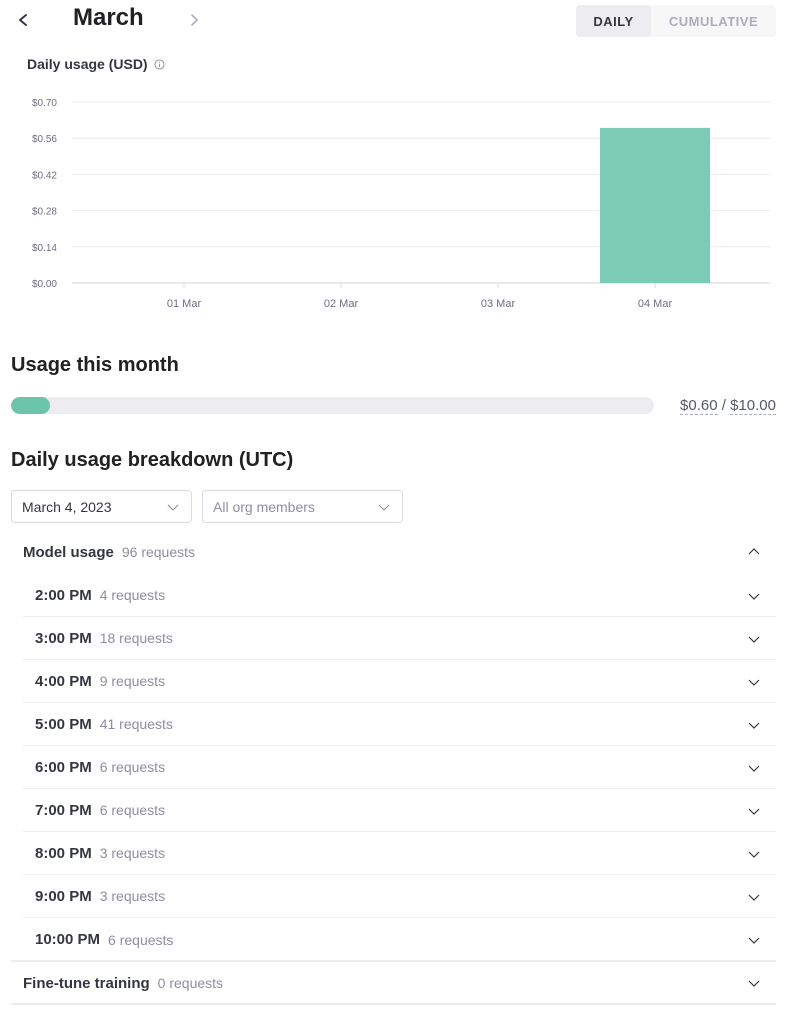 Image resolution: width=795 pixels, height=1024 pixels. I want to click on members-select-value: All org members, so click(264, 506).